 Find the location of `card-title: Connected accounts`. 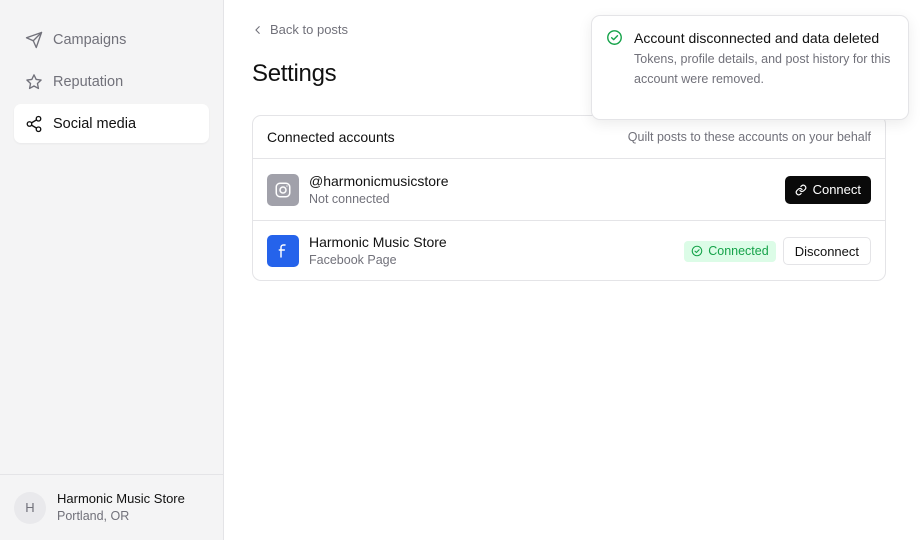

card-title: Connected accounts is located at coordinates (331, 137).